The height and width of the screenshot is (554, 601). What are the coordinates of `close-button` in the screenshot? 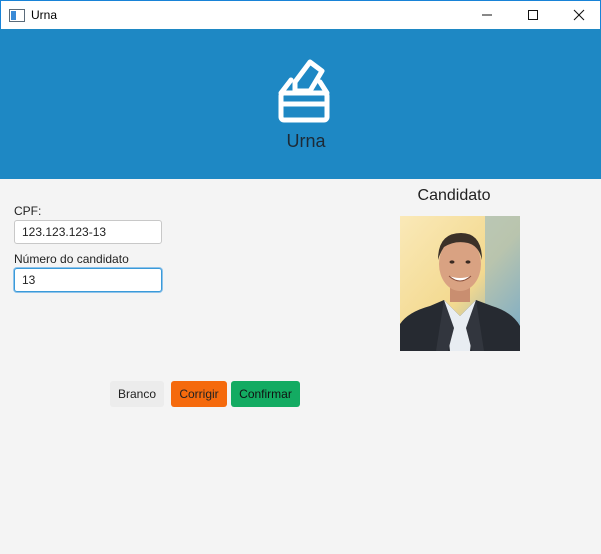 It's located at (578, 15).